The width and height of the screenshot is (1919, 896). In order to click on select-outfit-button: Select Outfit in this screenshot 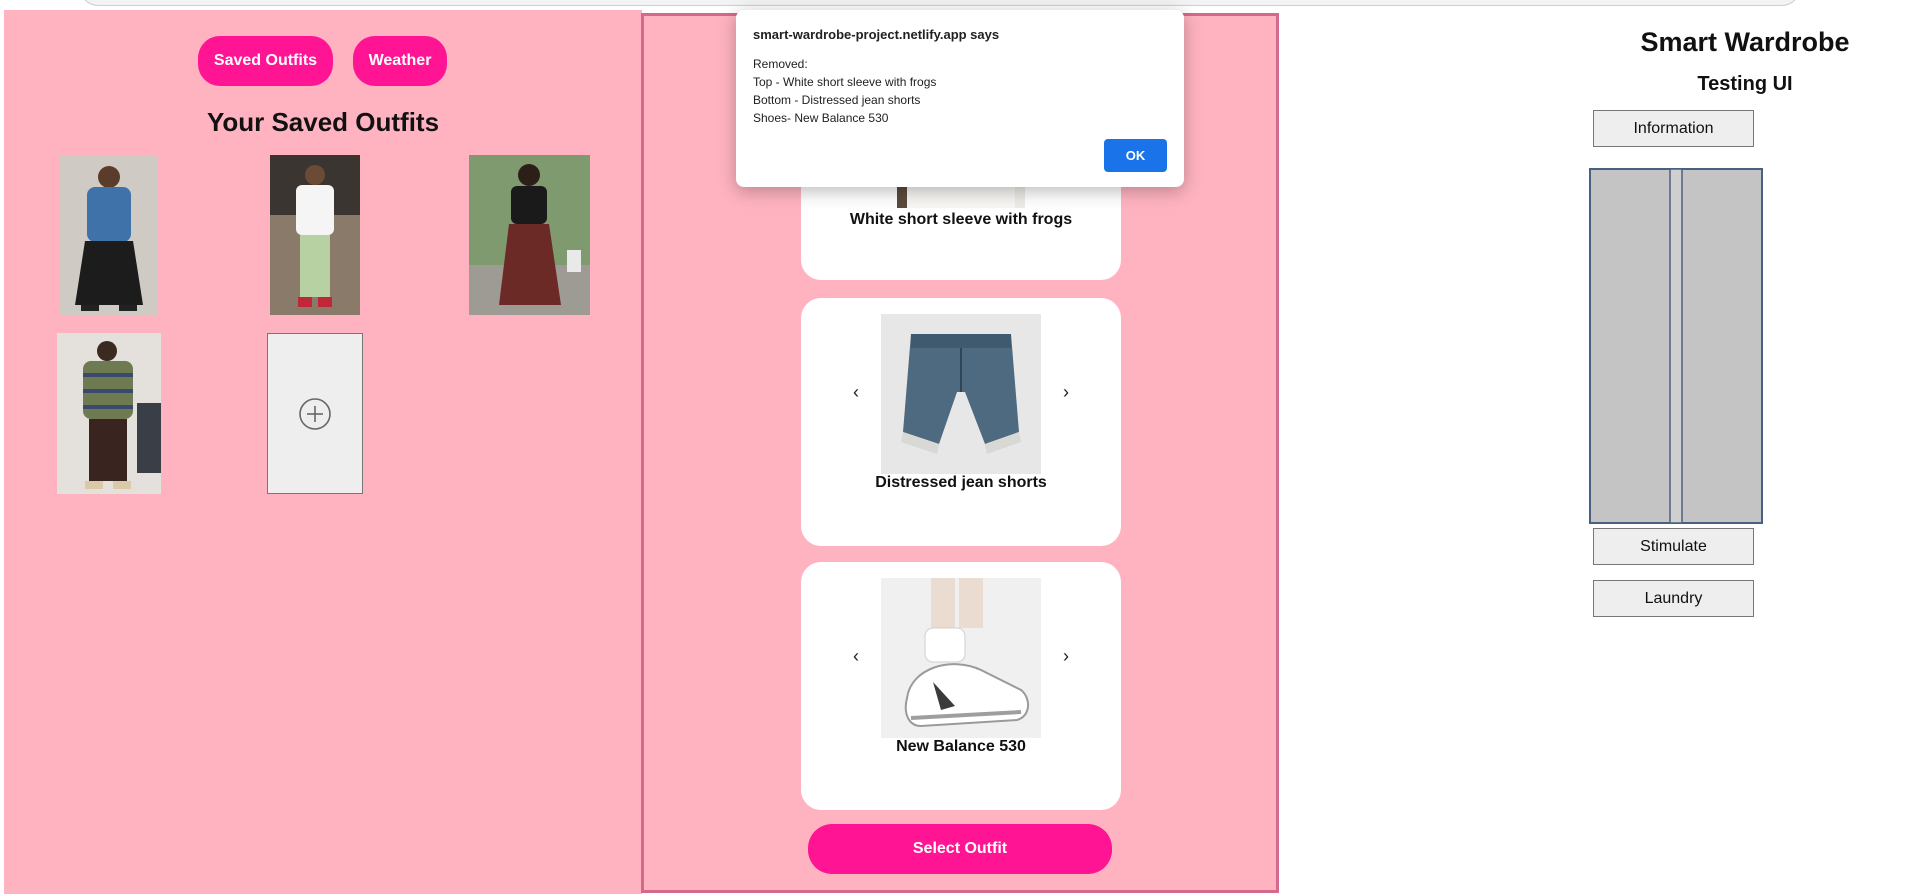, I will do `click(960, 849)`.